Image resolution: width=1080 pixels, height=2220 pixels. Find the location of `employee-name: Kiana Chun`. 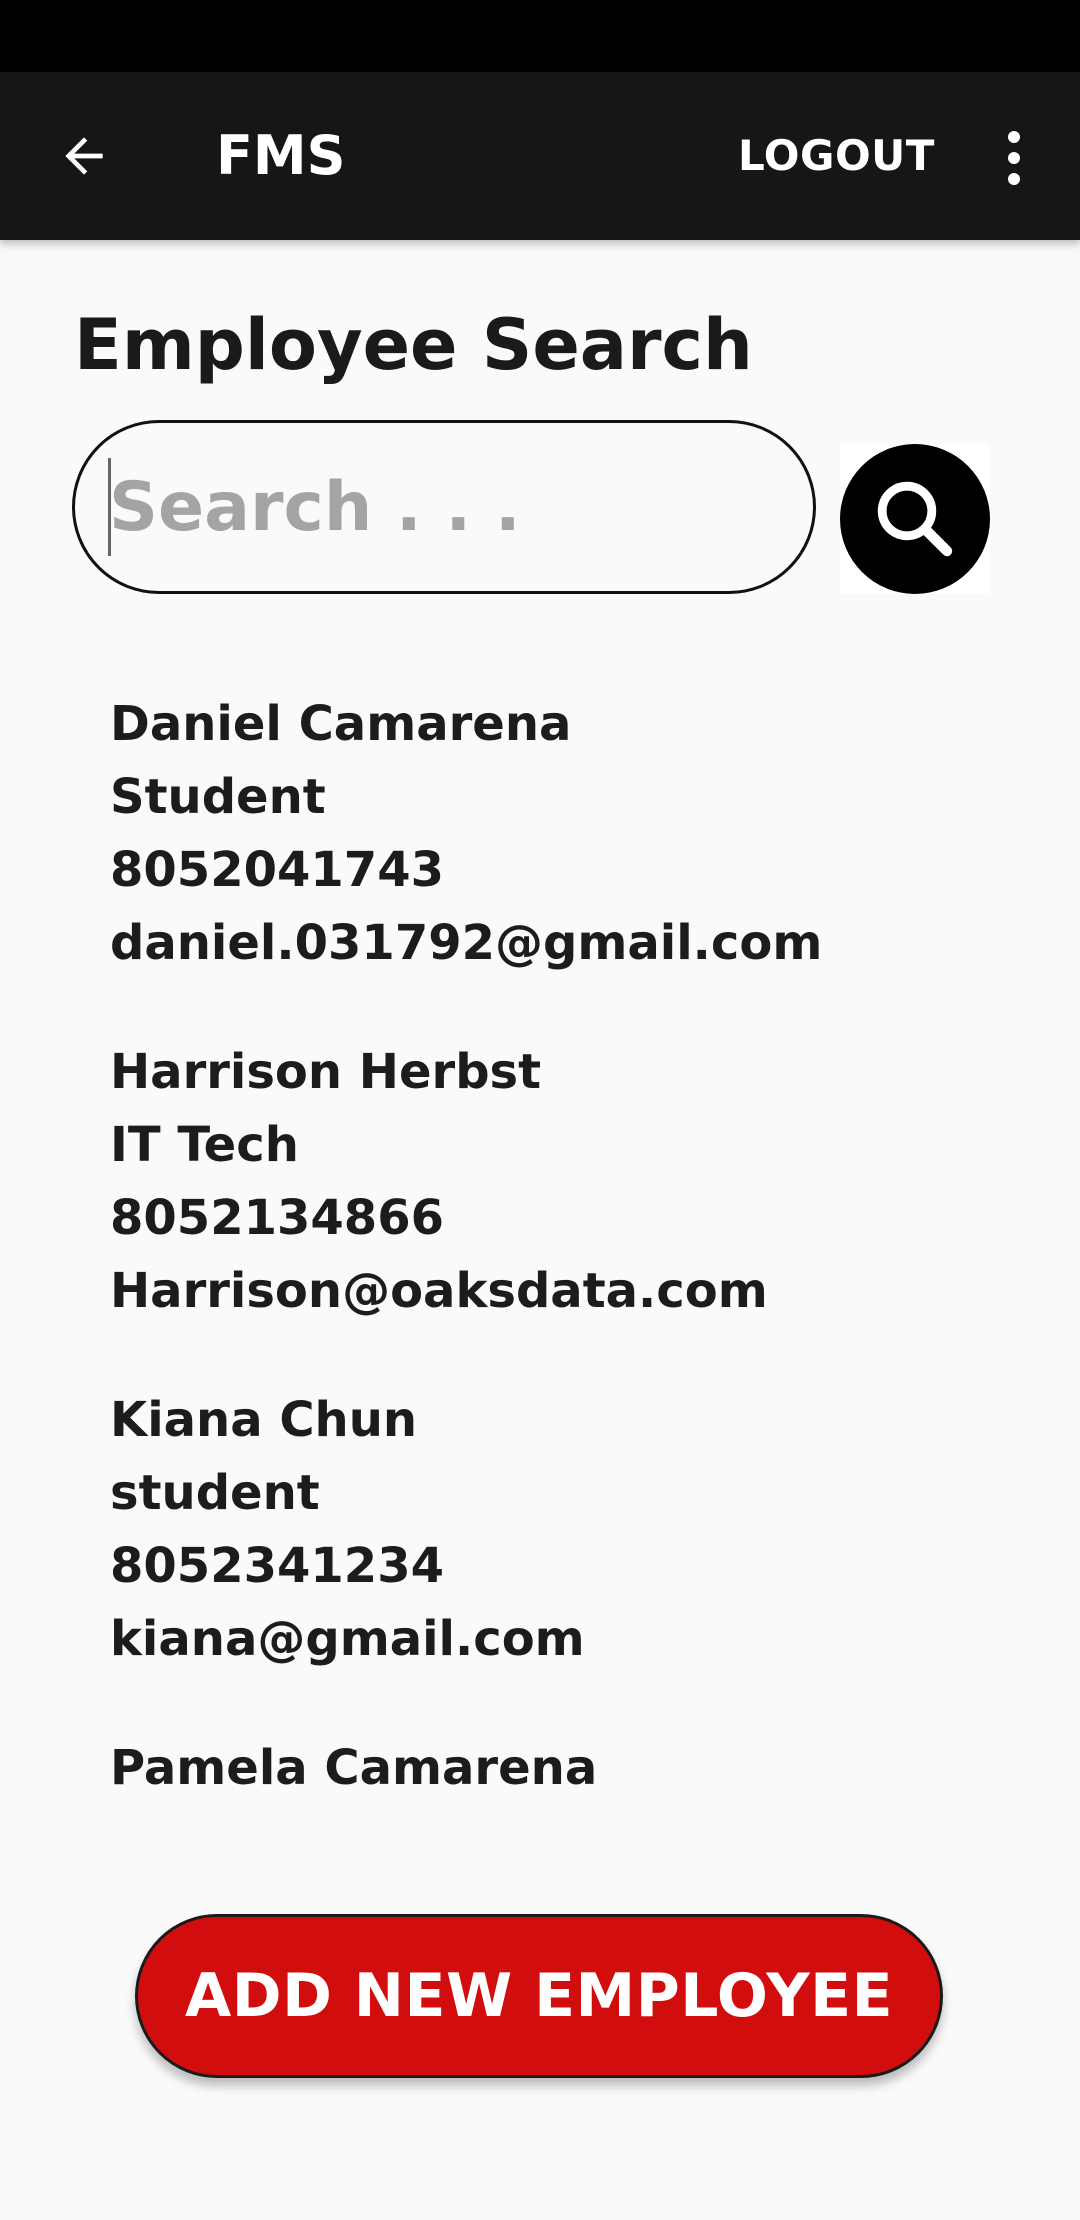

employee-name: Kiana Chun is located at coordinates (264, 1420).